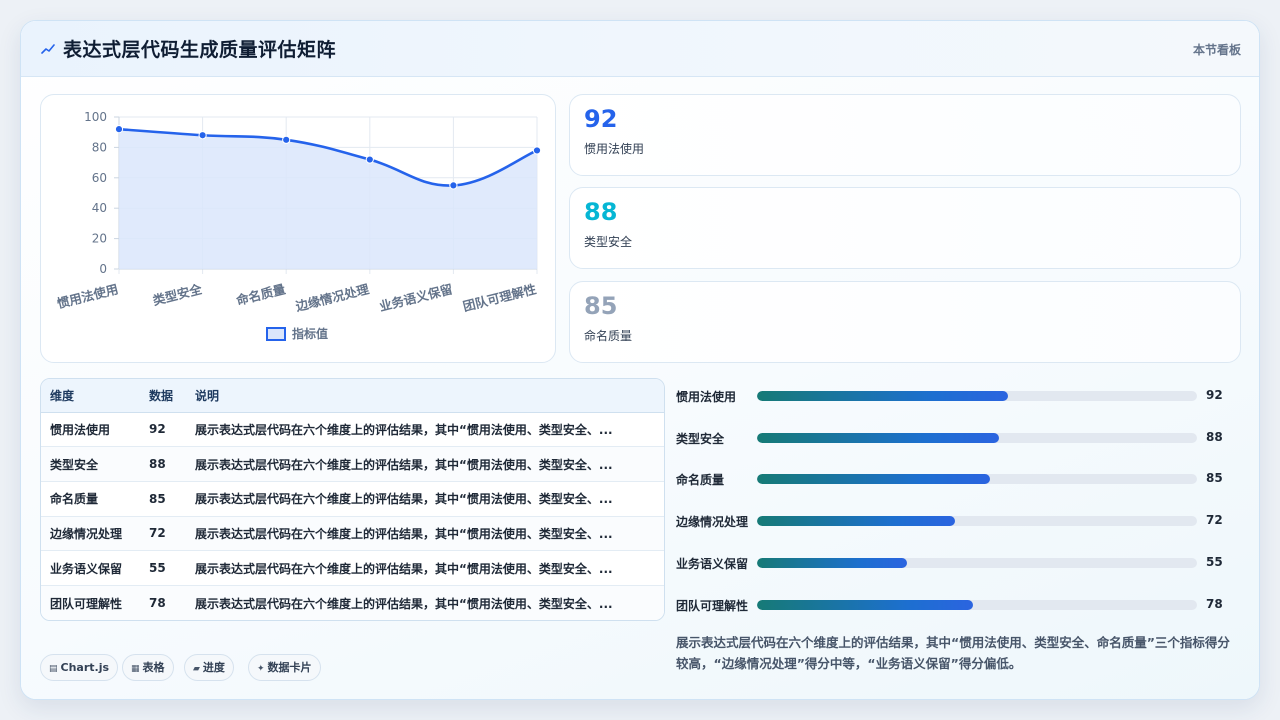  I want to click on y-tick-label: 60, so click(99, 178).